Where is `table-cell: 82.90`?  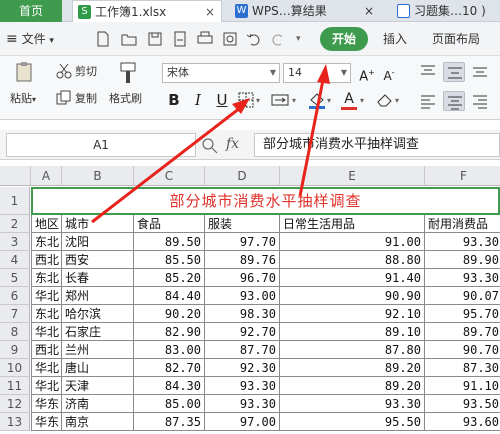 table-cell: 82.90 is located at coordinates (169, 332).